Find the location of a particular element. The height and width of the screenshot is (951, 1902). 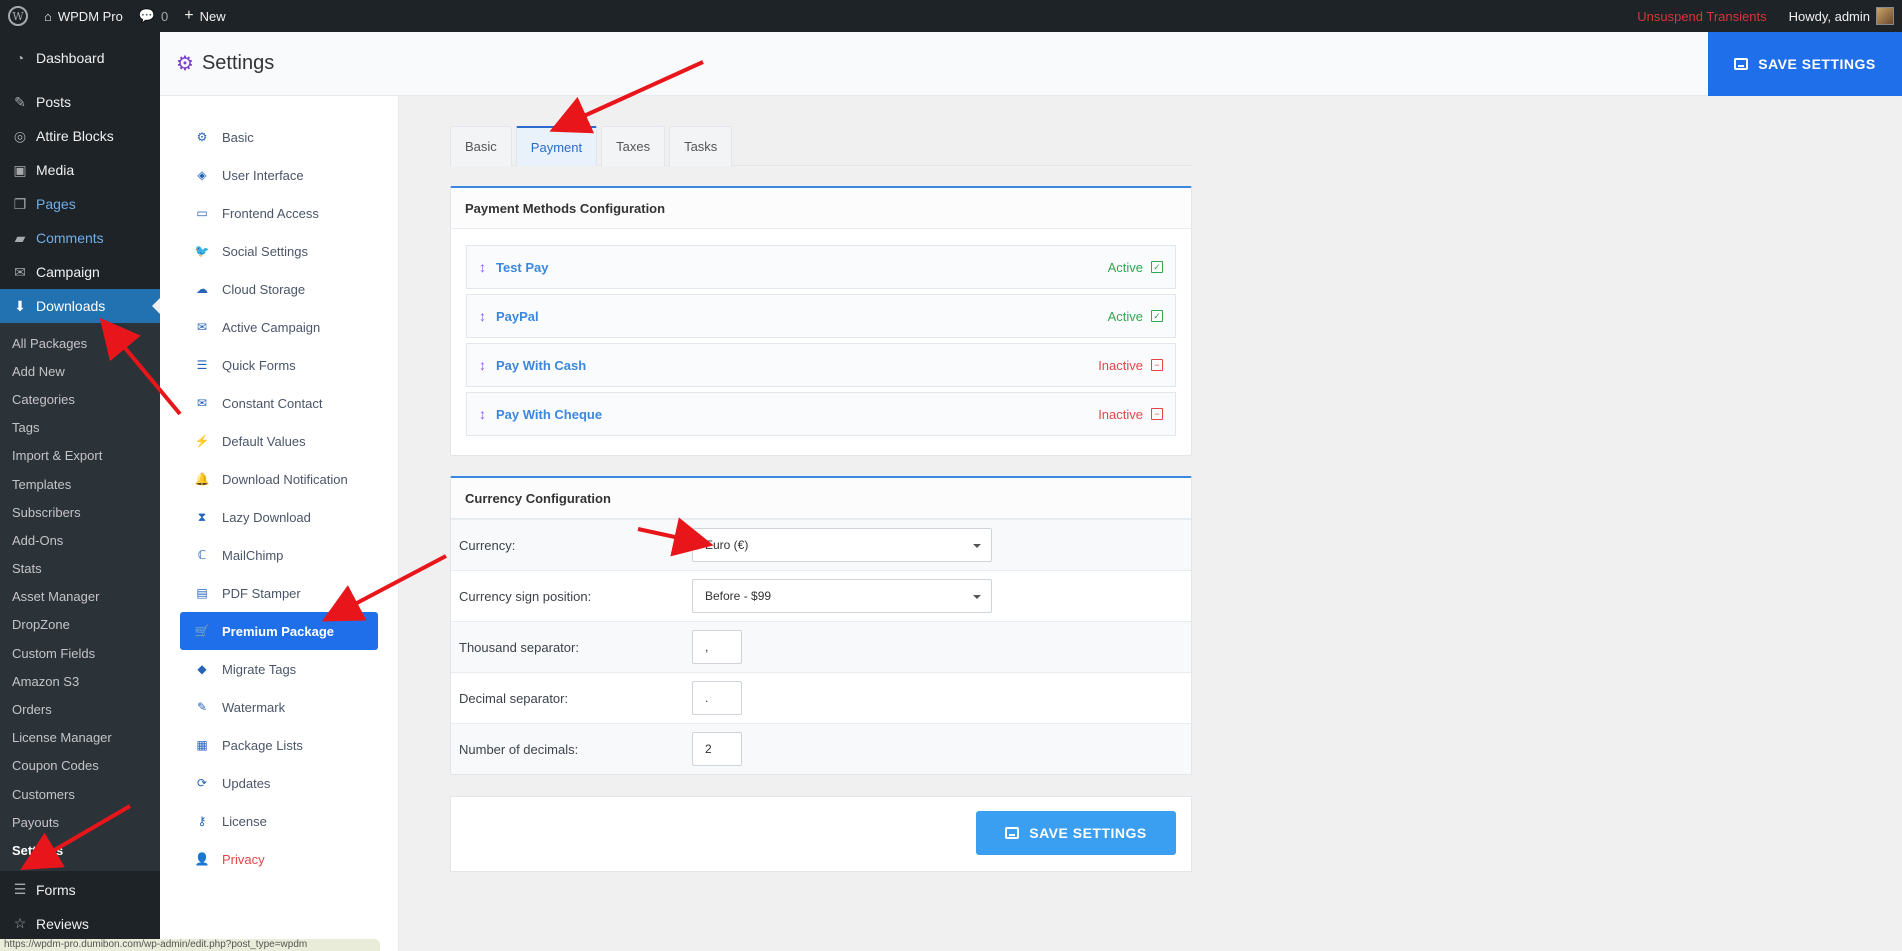

settings-nav-label: Constant Contact is located at coordinates (272, 403).